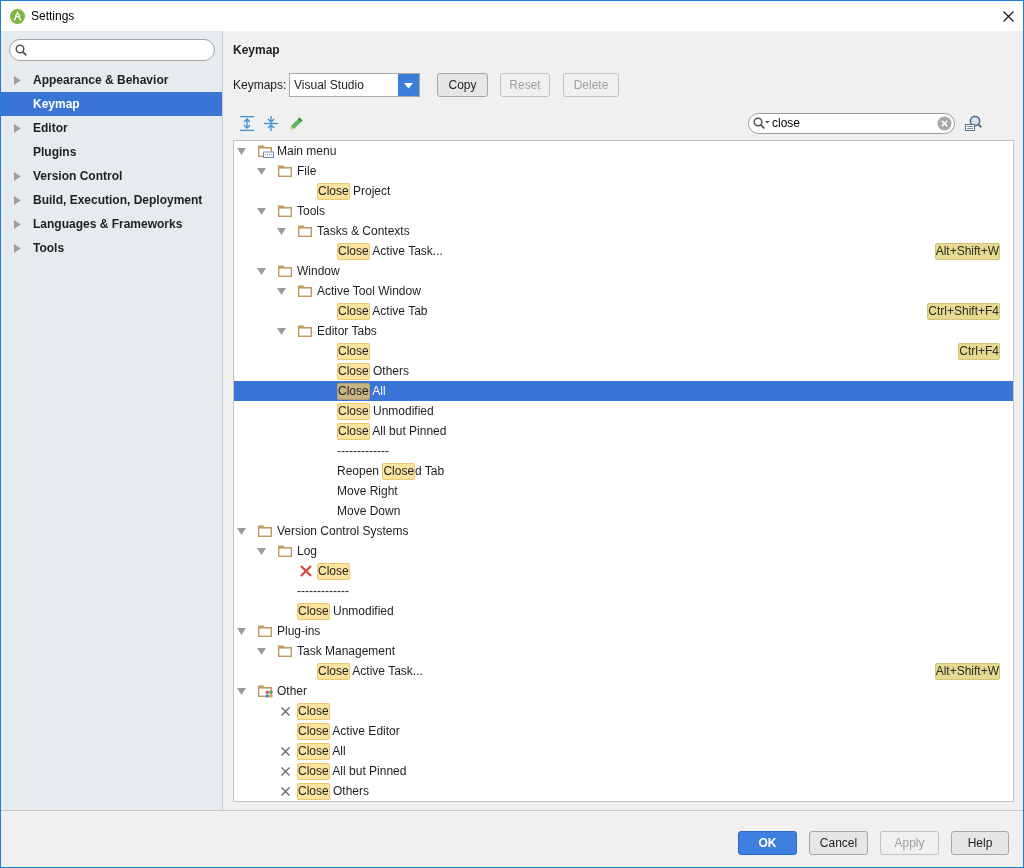  What do you see at coordinates (111, 104) in the screenshot?
I see `sidebar-item: Keymap` at bounding box center [111, 104].